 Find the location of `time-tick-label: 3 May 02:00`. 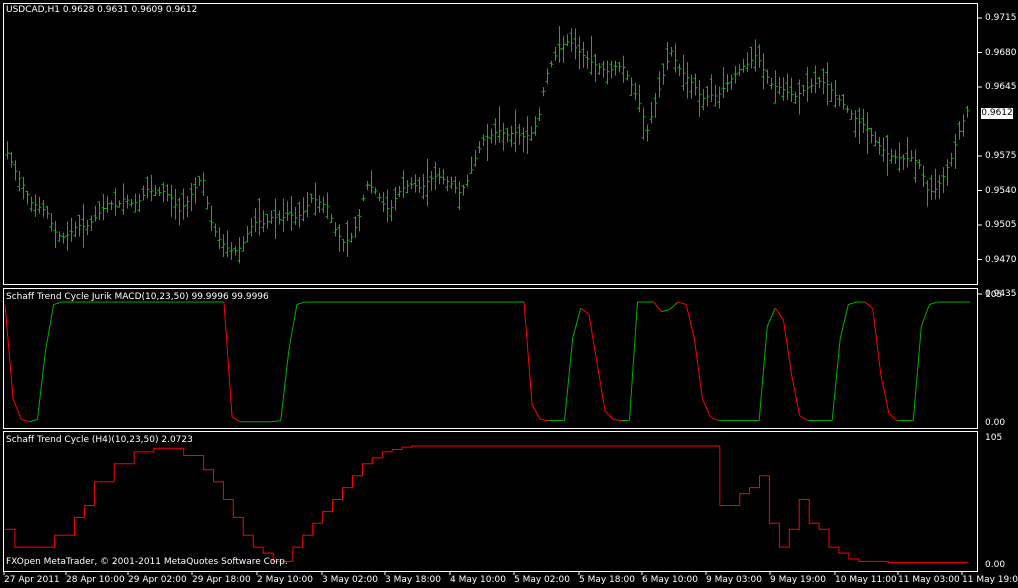

time-tick-label: 3 May 02:00 is located at coordinates (350, 580).